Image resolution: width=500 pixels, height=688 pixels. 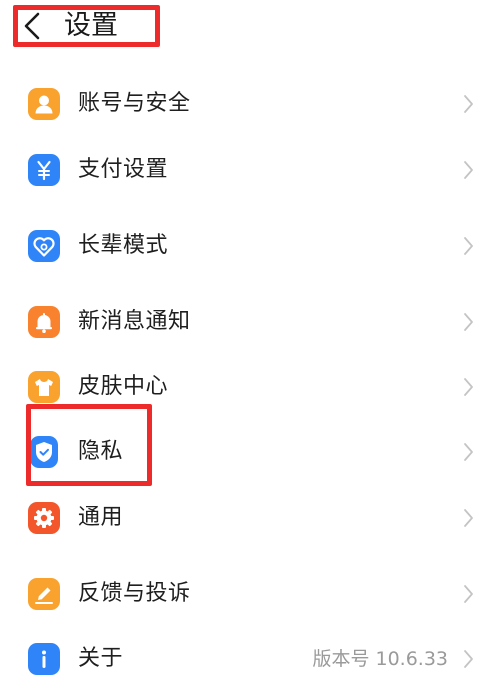 What do you see at coordinates (134, 103) in the screenshot?
I see `settings-item-label: 账号与安全` at bounding box center [134, 103].